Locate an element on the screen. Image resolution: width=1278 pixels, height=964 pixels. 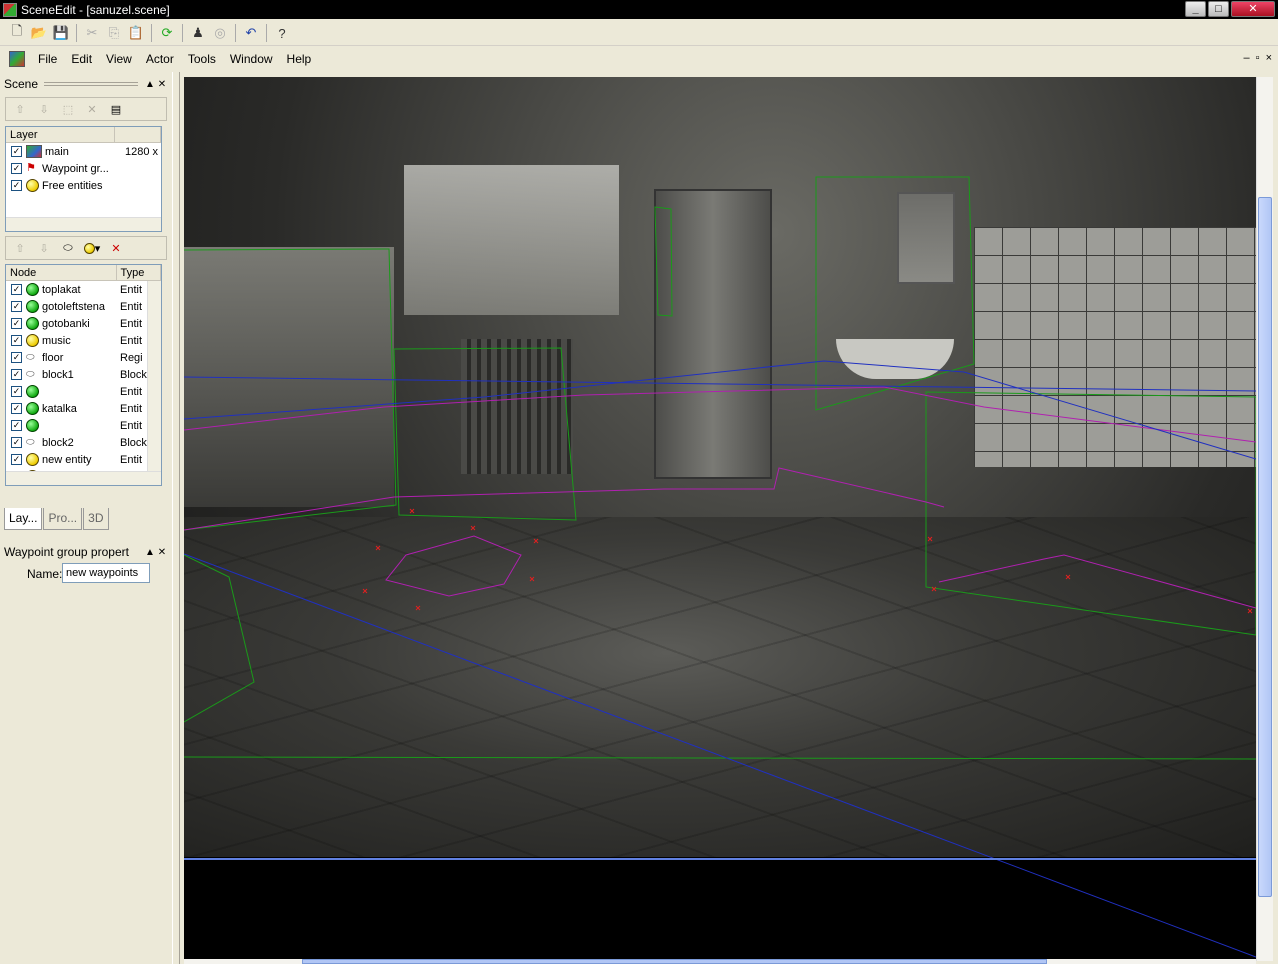
menu-actor: Actor is located at coordinates (160, 59).